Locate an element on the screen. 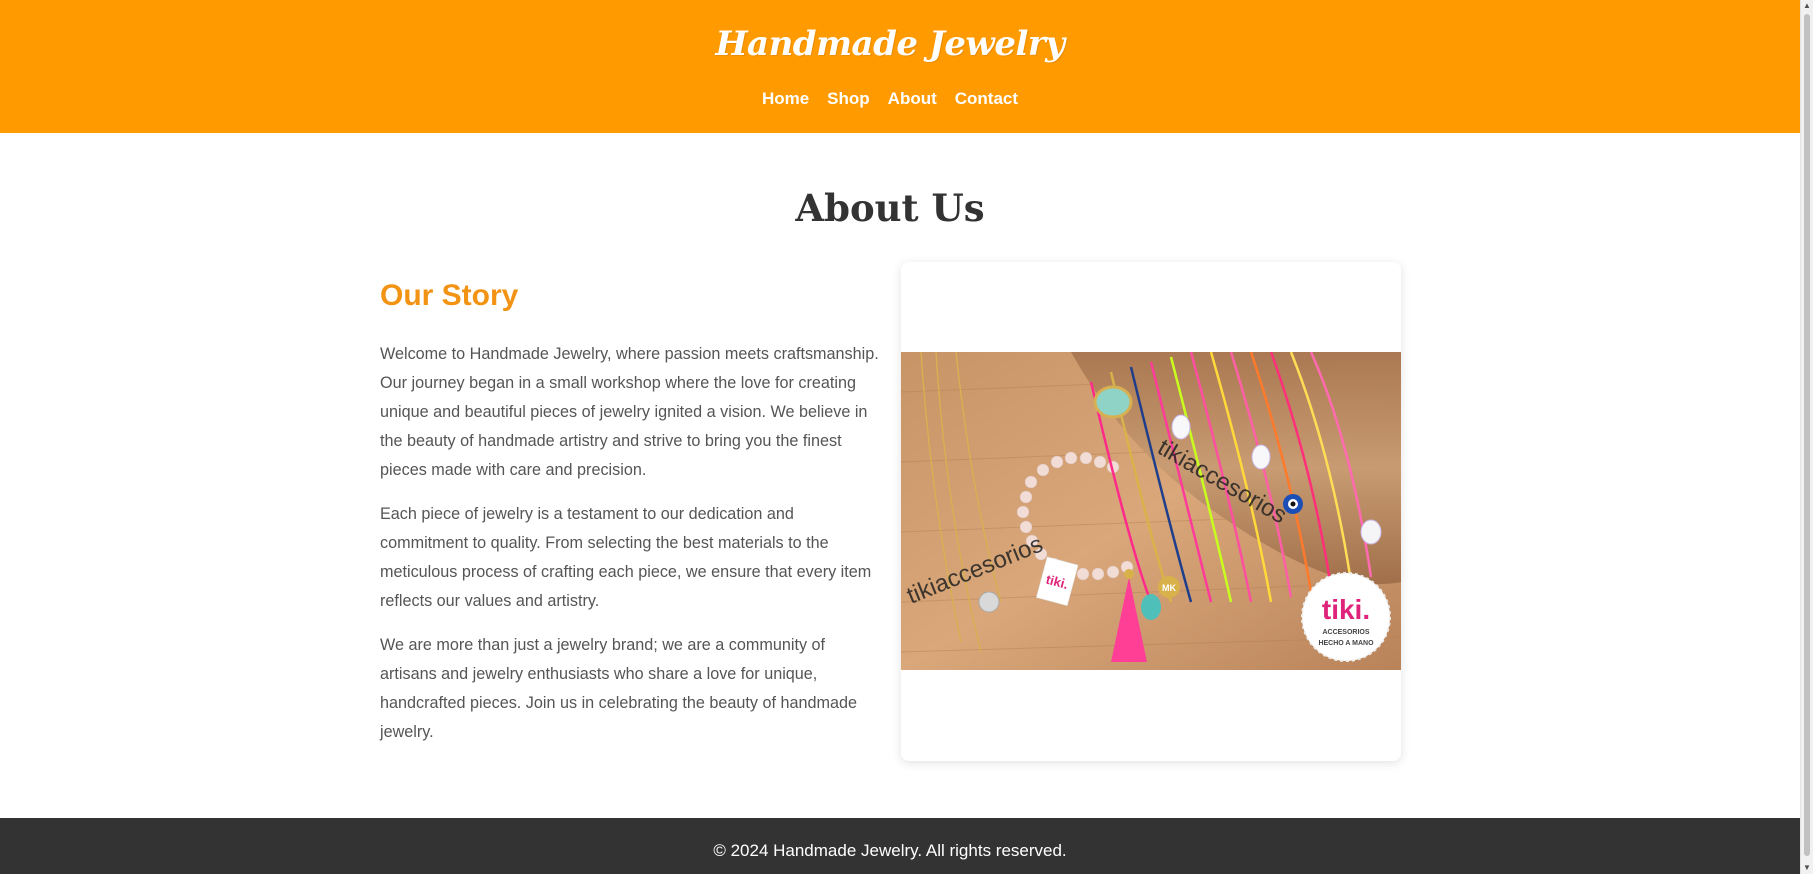 This screenshot has height=874, width=1813. logo-subtitle: HECHO A MANO is located at coordinates (1346, 643).